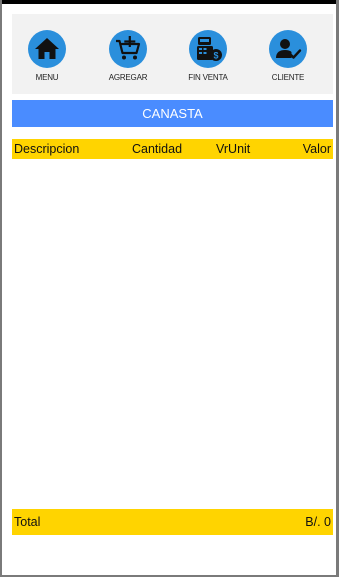 The height and width of the screenshot is (577, 339). What do you see at coordinates (208, 49) in the screenshot?
I see `register-payment-icon: $` at bounding box center [208, 49].